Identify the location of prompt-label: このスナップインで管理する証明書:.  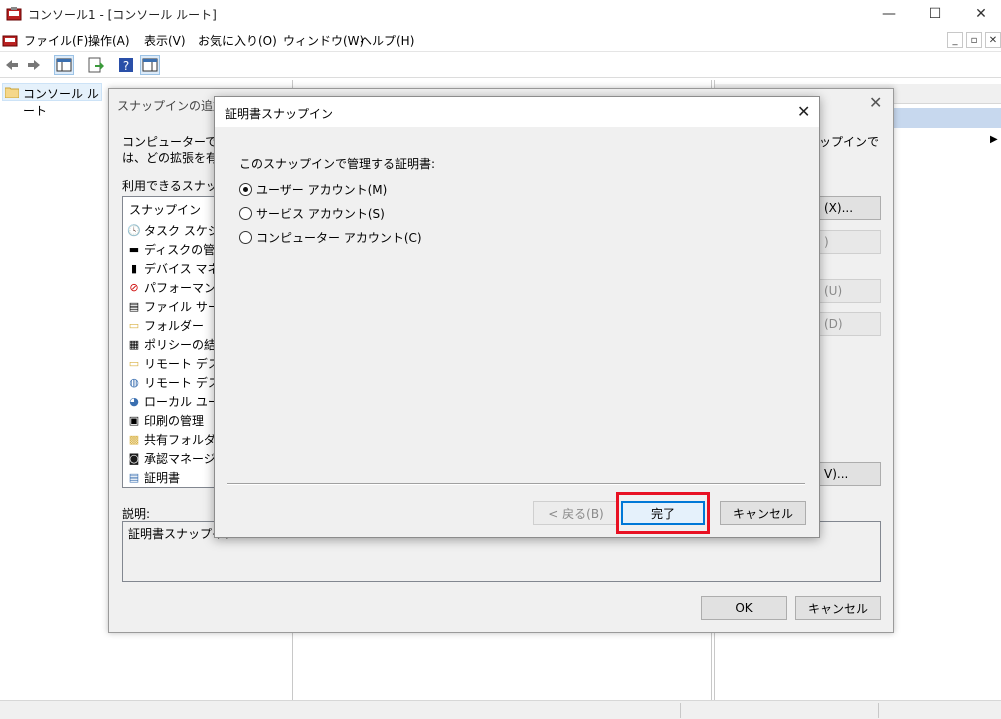
(337, 164).